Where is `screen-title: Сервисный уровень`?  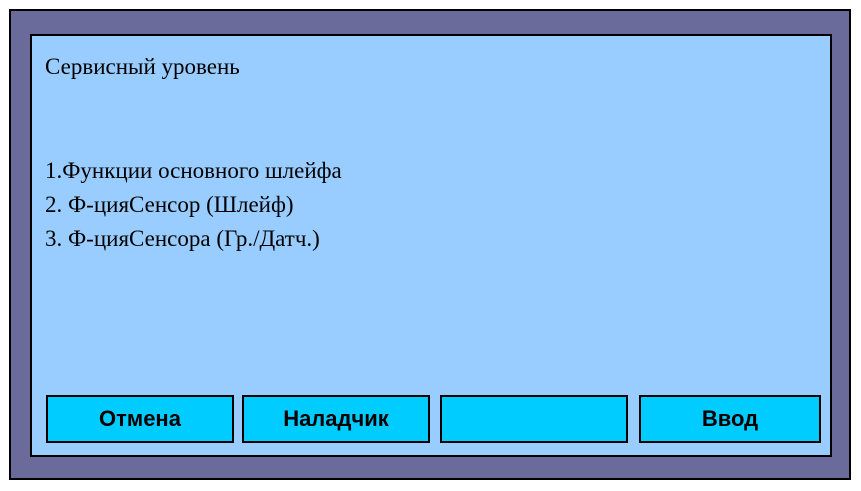 screen-title: Сервисный уровень is located at coordinates (142, 66).